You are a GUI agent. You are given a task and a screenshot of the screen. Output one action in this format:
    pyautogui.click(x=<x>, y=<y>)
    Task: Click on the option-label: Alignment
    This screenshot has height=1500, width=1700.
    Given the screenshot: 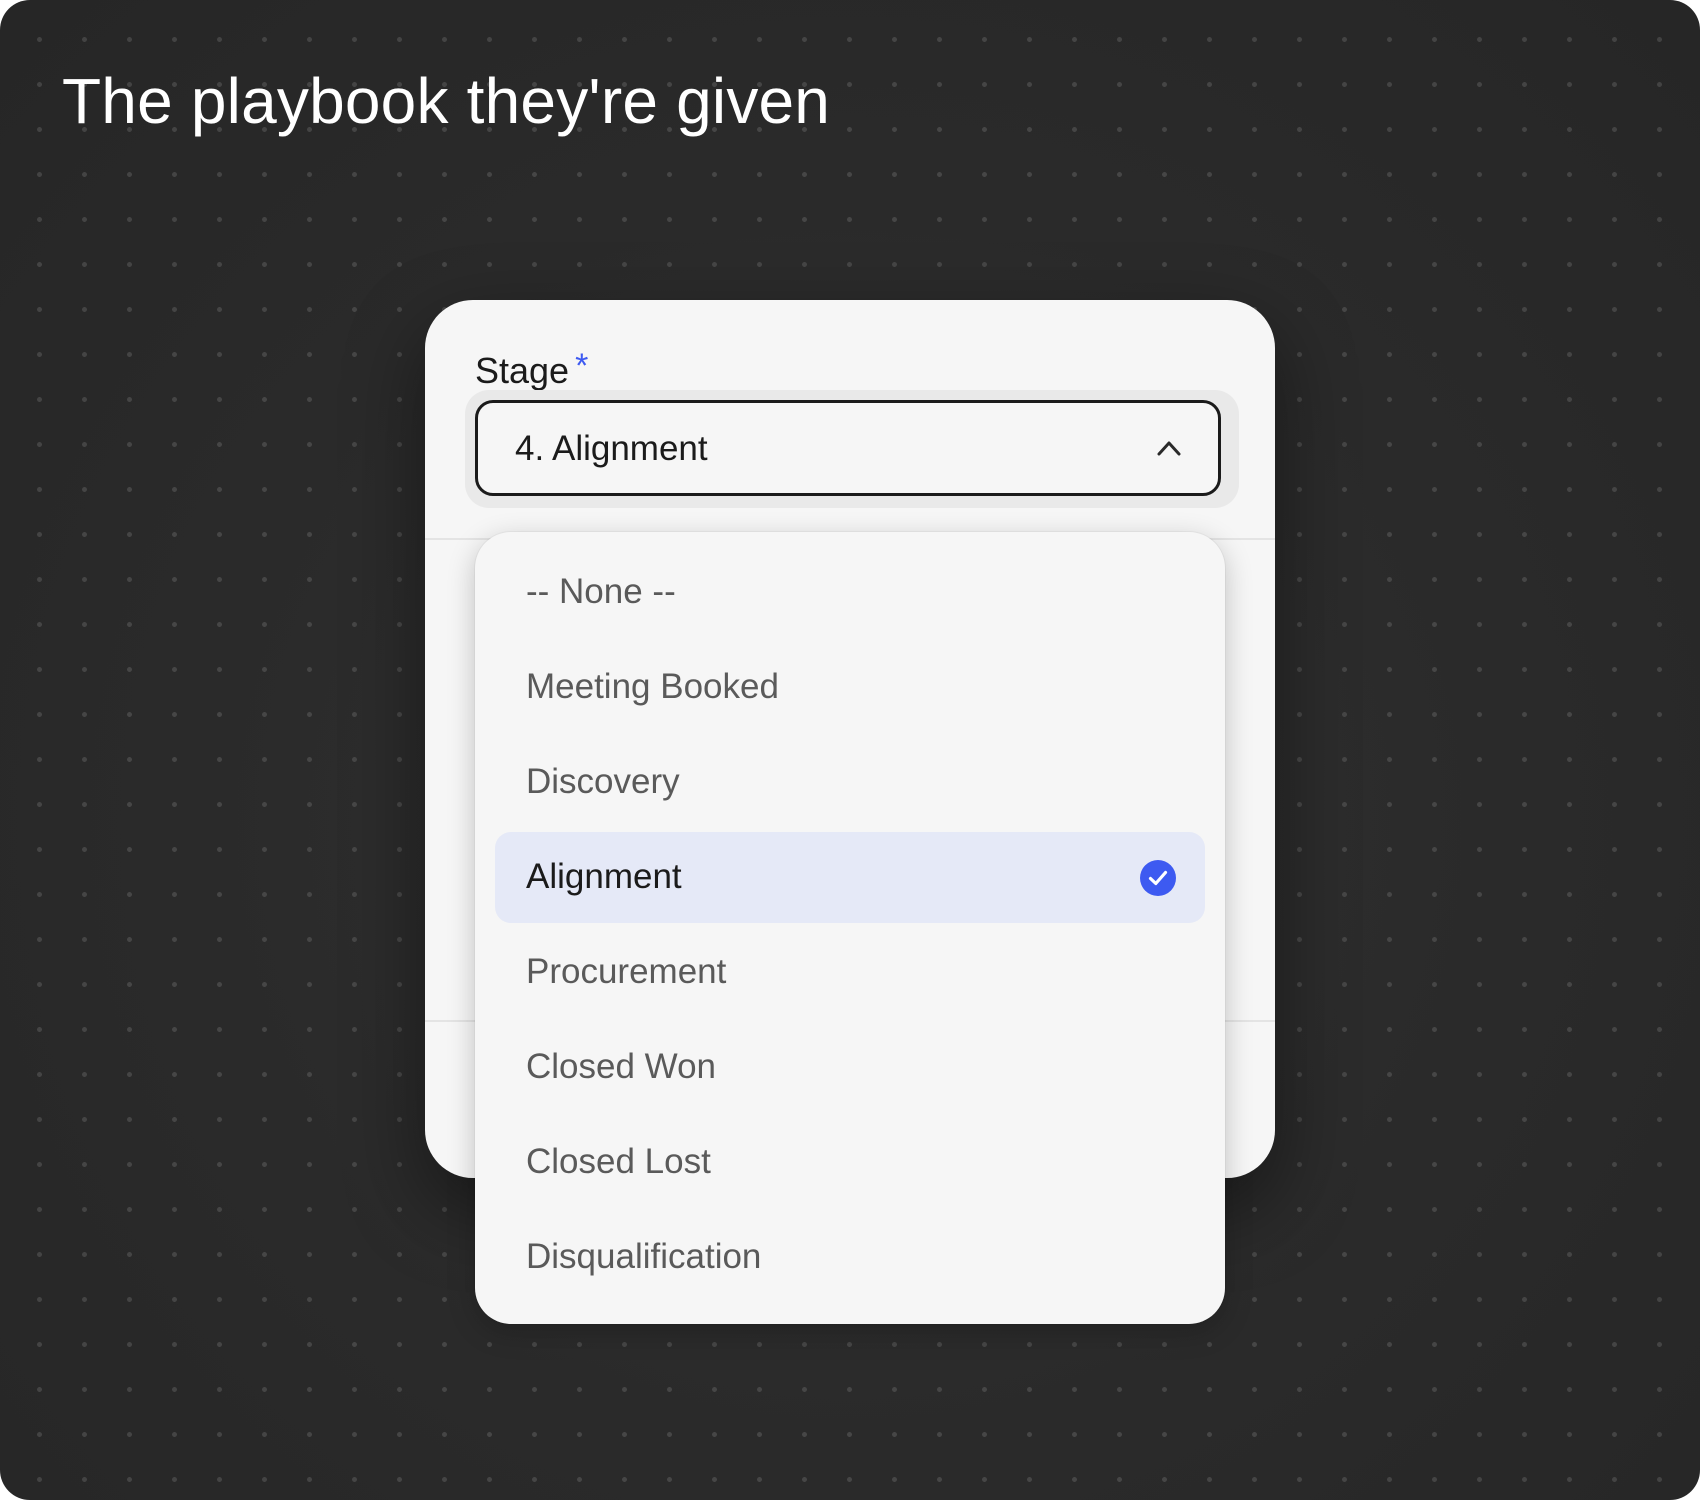 What is the action you would take?
    pyautogui.click(x=604, y=876)
    